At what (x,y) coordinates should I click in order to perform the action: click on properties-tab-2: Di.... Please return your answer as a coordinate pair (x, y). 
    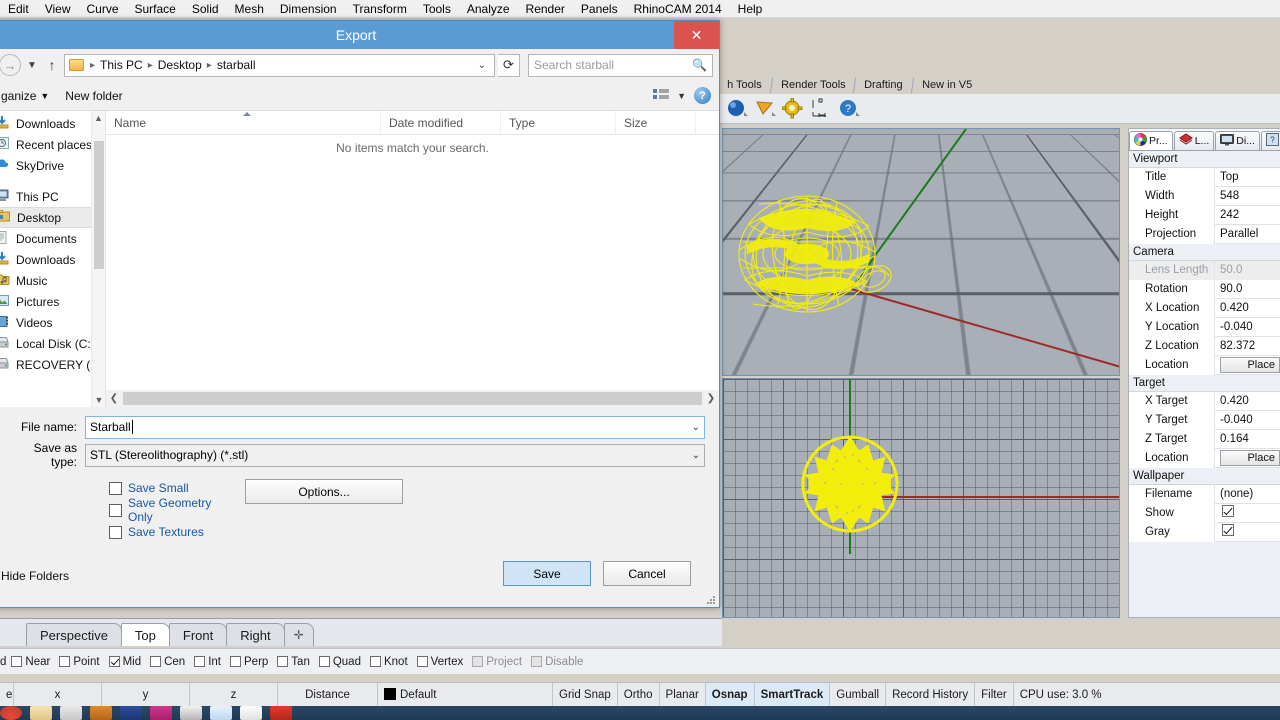
    Looking at the image, I should click on (1237, 140).